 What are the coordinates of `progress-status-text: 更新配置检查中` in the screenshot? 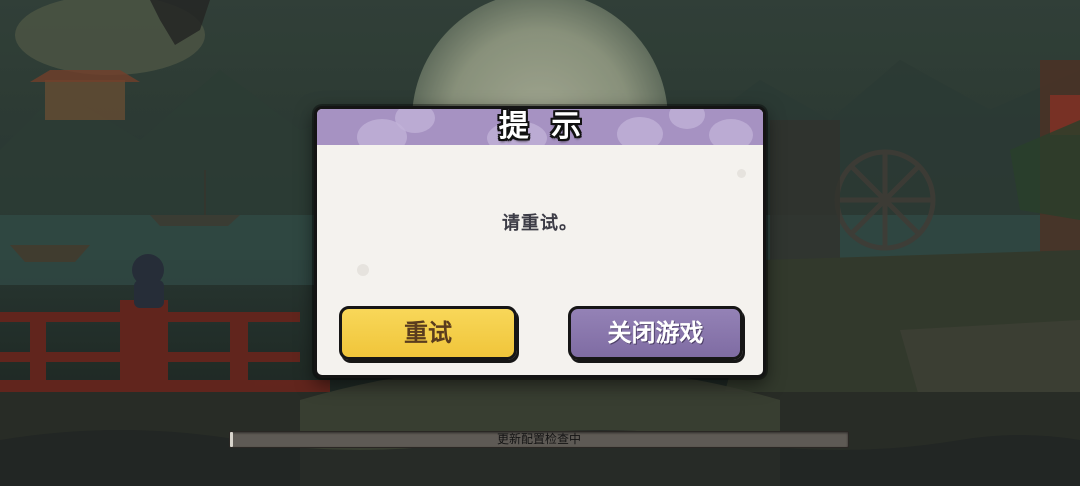 It's located at (538, 439).